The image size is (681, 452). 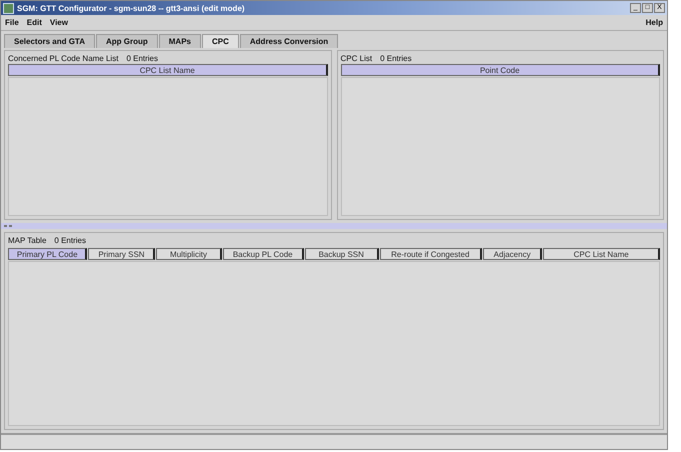 I want to click on panel-title: CPC List, so click(x=356, y=58).